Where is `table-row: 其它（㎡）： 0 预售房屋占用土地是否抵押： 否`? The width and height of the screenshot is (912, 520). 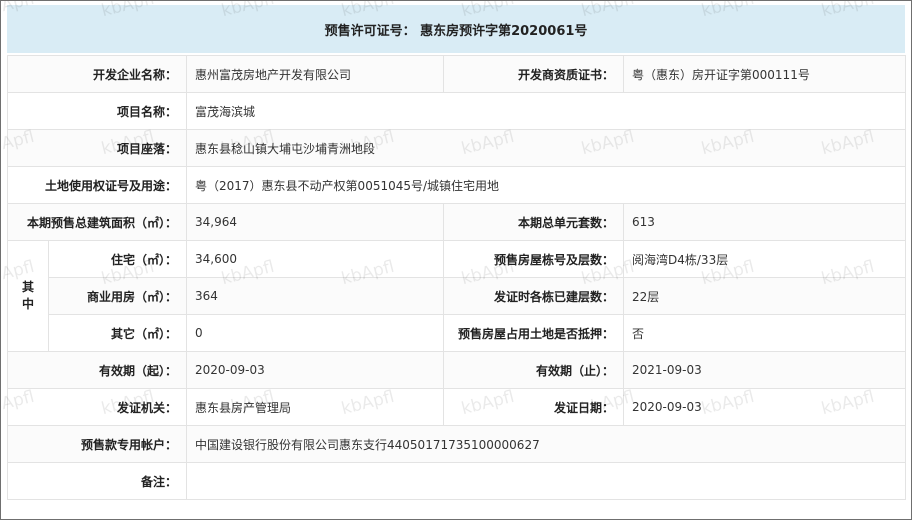 table-row: 其它（㎡）： 0 预售房屋占用土地是否抵押： 否 is located at coordinates (457, 333).